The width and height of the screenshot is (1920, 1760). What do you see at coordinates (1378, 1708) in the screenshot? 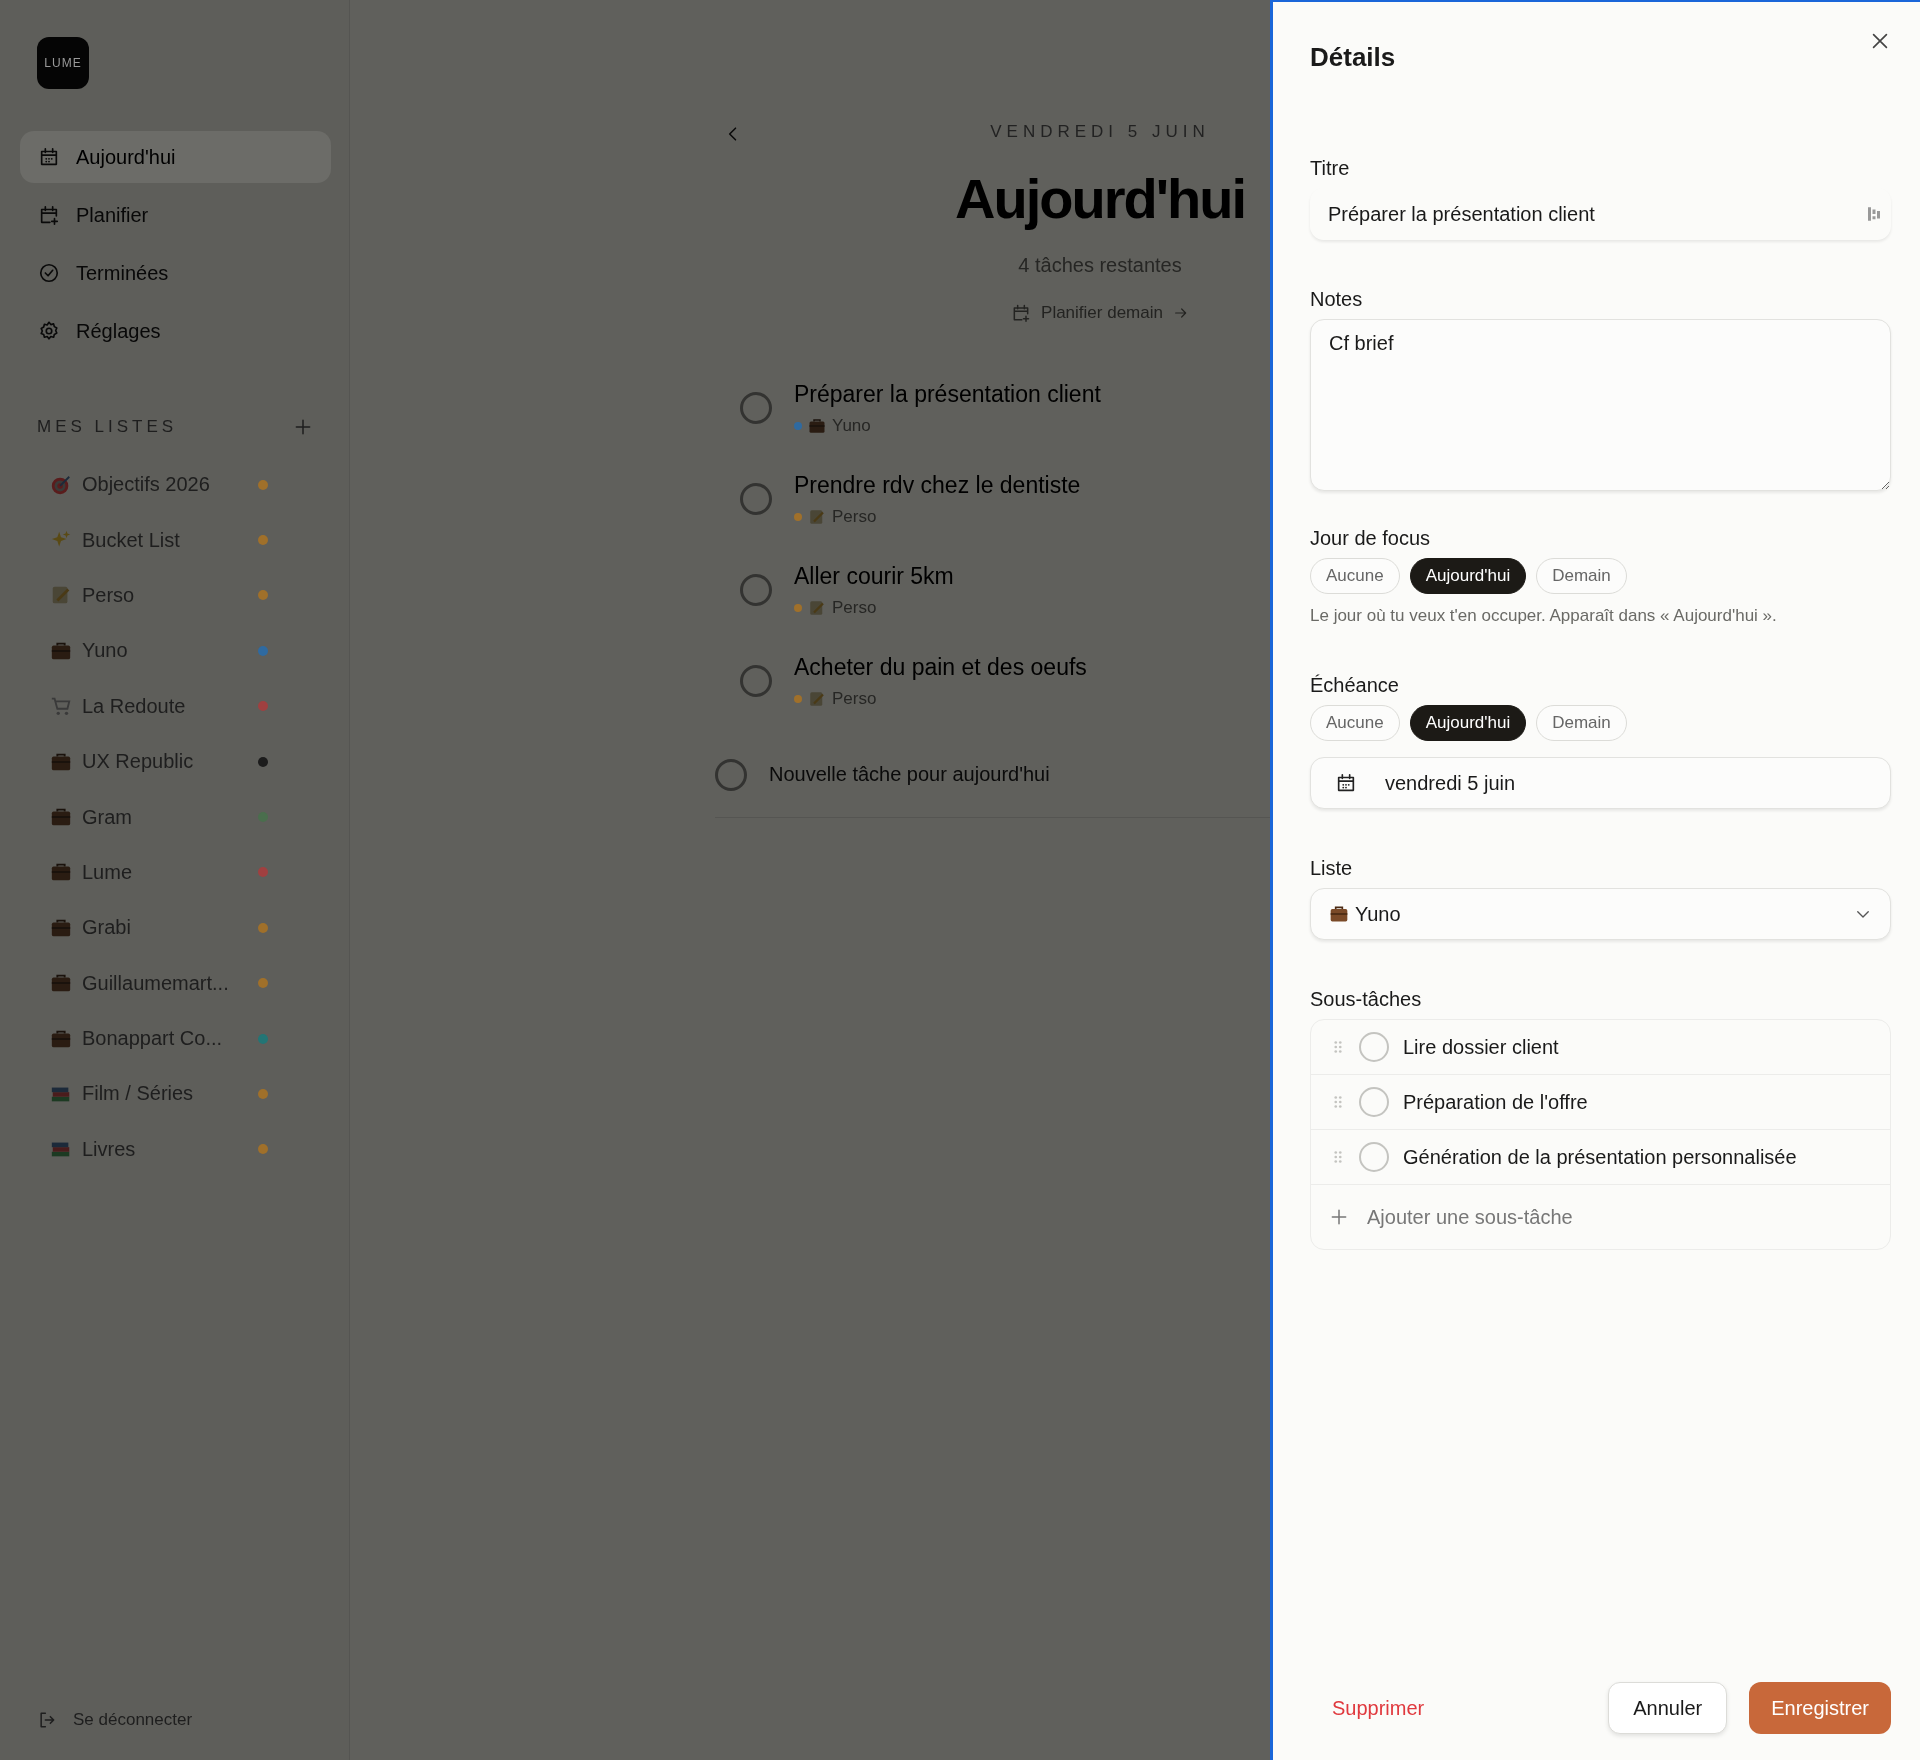
I see `delete-button: Supprimer` at bounding box center [1378, 1708].